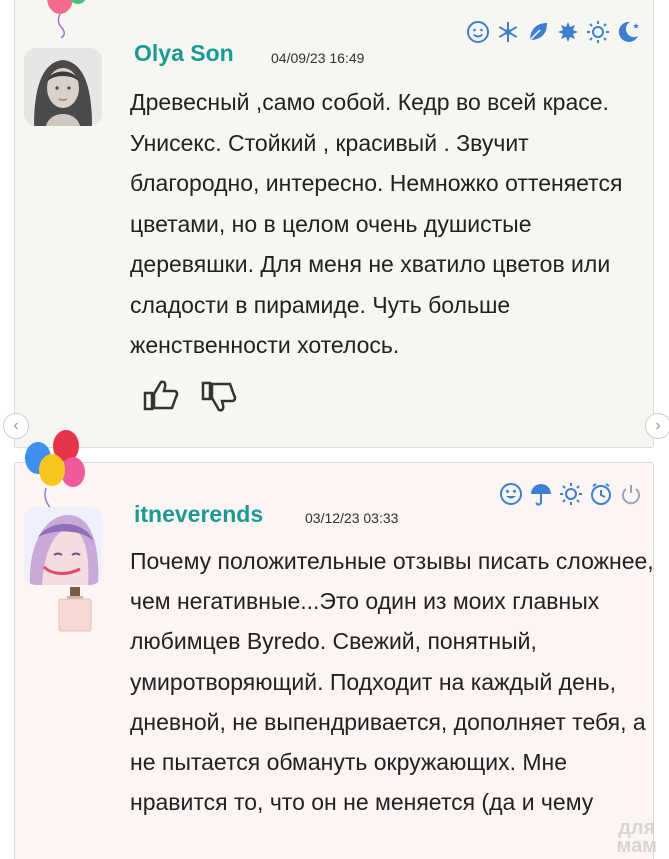 The width and height of the screenshot is (669, 859). Describe the element at coordinates (352, 518) in the screenshot. I see `review-date: 03/12/23 03:33` at that location.